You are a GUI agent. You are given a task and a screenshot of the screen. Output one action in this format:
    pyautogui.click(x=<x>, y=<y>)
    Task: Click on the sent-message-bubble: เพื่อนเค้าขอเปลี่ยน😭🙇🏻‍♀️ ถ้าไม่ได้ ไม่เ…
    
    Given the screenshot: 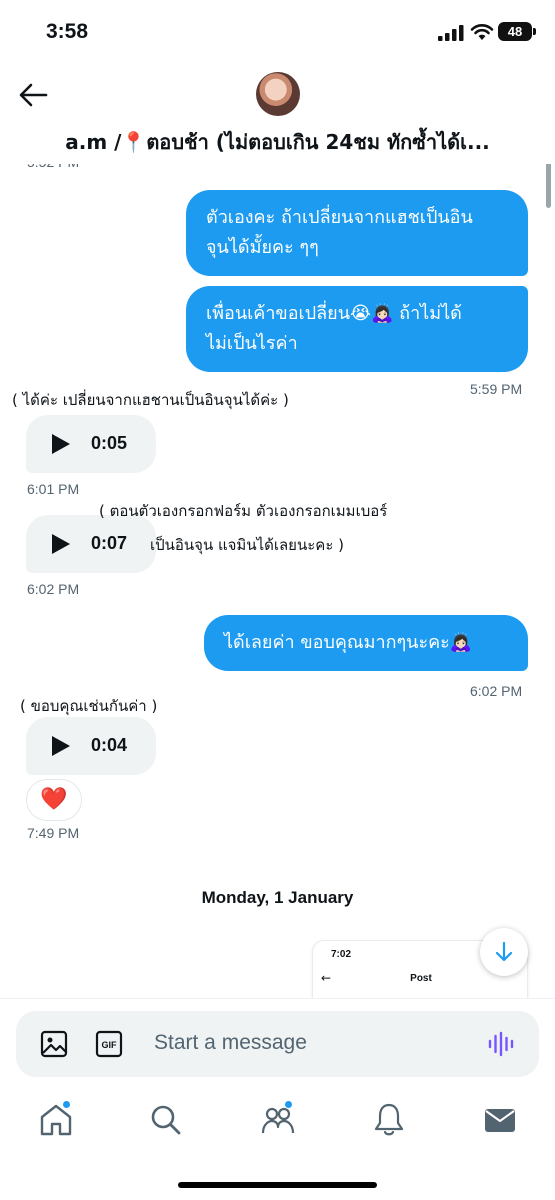 What is the action you would take?
    pyautogui.click(x=357, y=329)
    